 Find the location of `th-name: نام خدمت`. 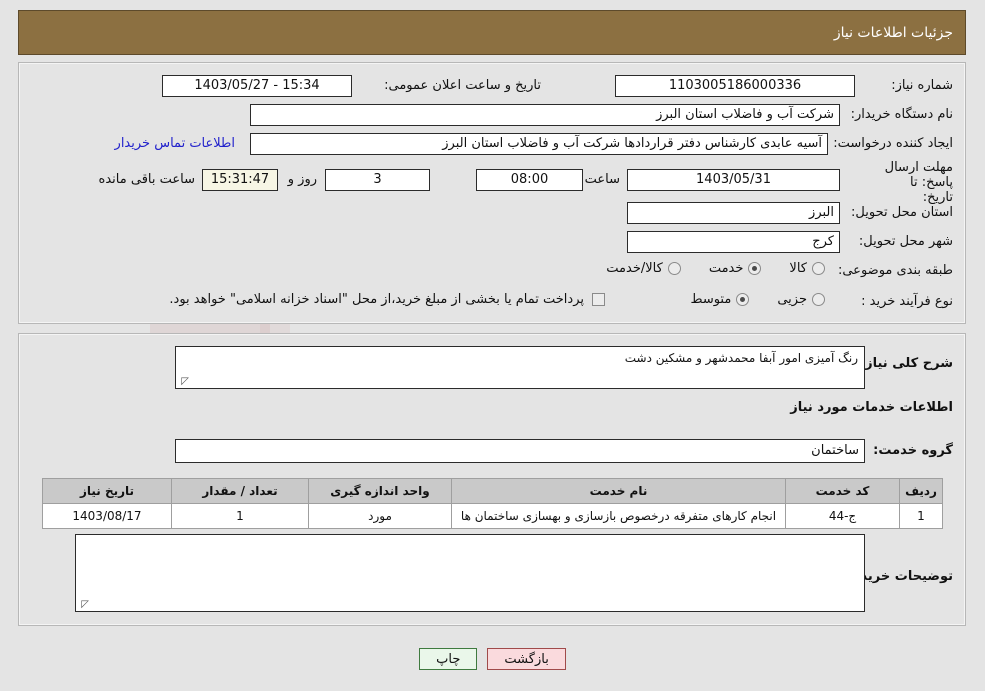

th-name: نام خدمت is located at coordinates (618, 491).